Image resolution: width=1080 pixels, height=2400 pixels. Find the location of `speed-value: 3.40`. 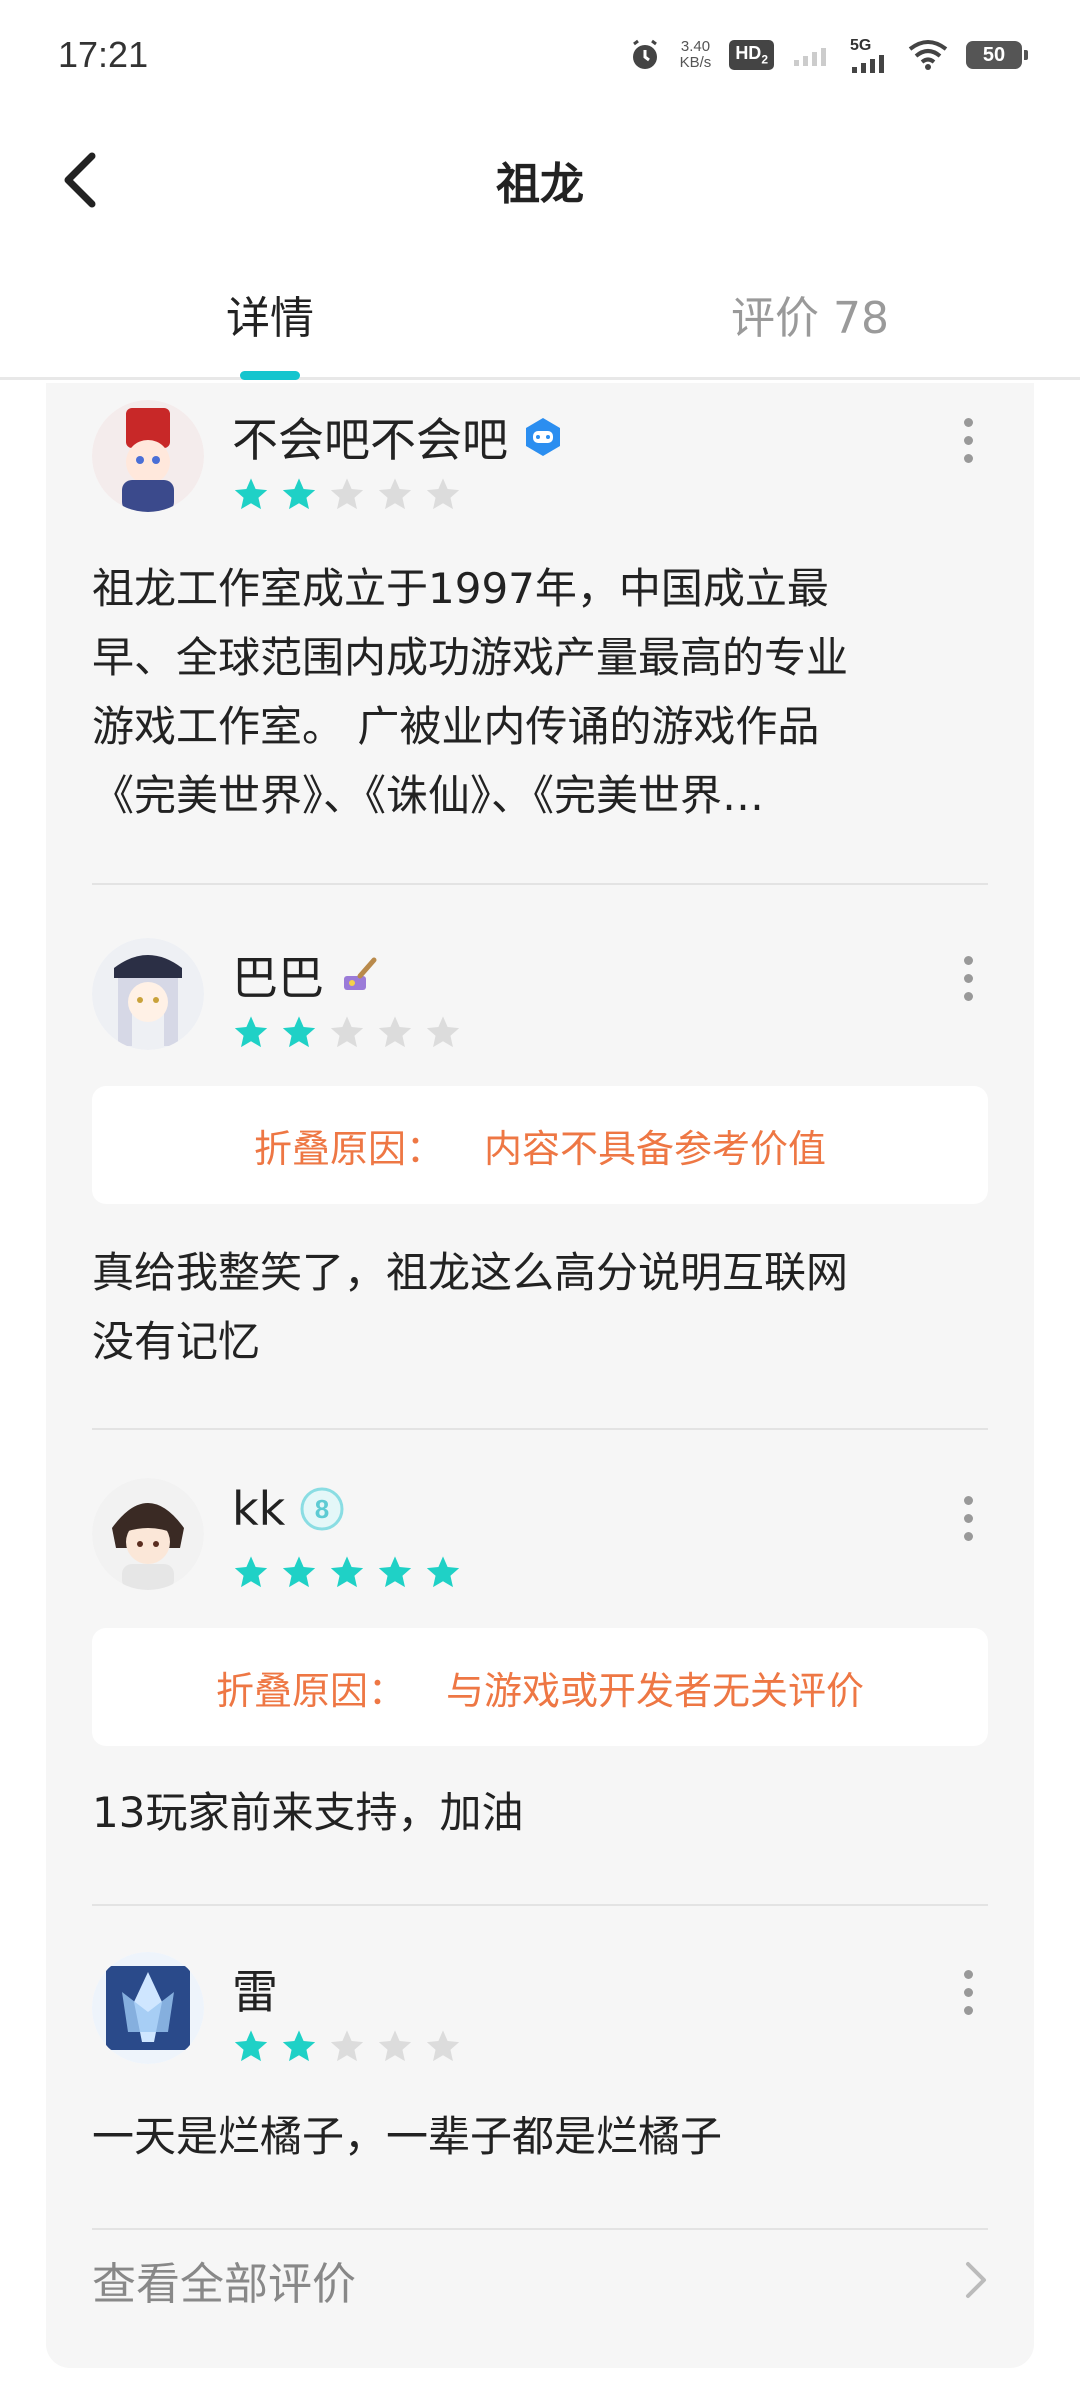

speed-value: 3.40 is located at coordinates (695, 46).